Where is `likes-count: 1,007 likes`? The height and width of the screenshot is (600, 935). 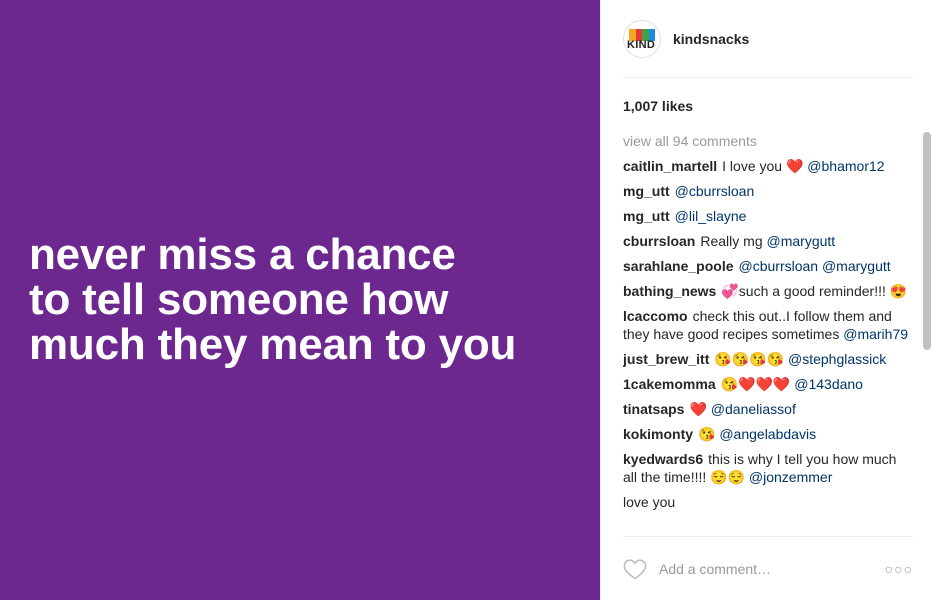 likes-count: 1,007 likes is located at coordinates (658, 106).